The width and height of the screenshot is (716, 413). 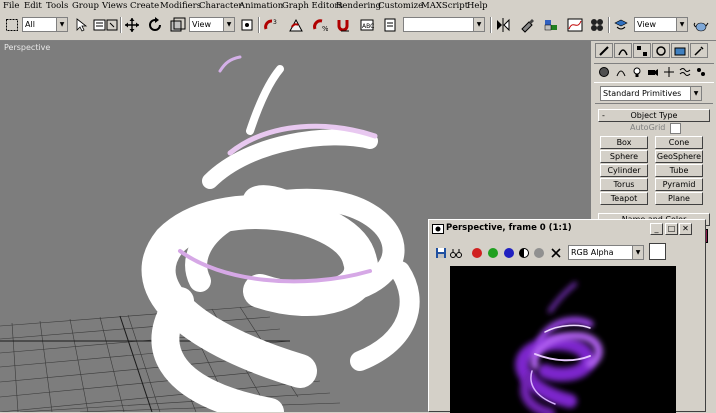 What do you see at coordinates (312, 6) in the screenshot?
I see `menu-graph-editors: Graph Editors` at bounding box center [312, 6].